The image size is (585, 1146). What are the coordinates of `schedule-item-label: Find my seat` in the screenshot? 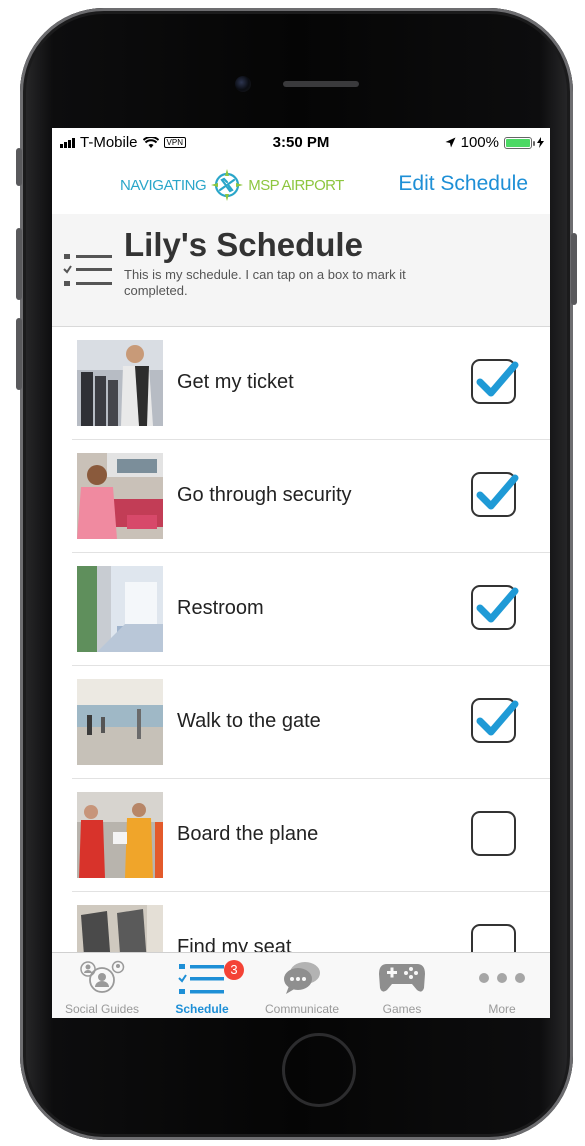 It's located at (234, 944).